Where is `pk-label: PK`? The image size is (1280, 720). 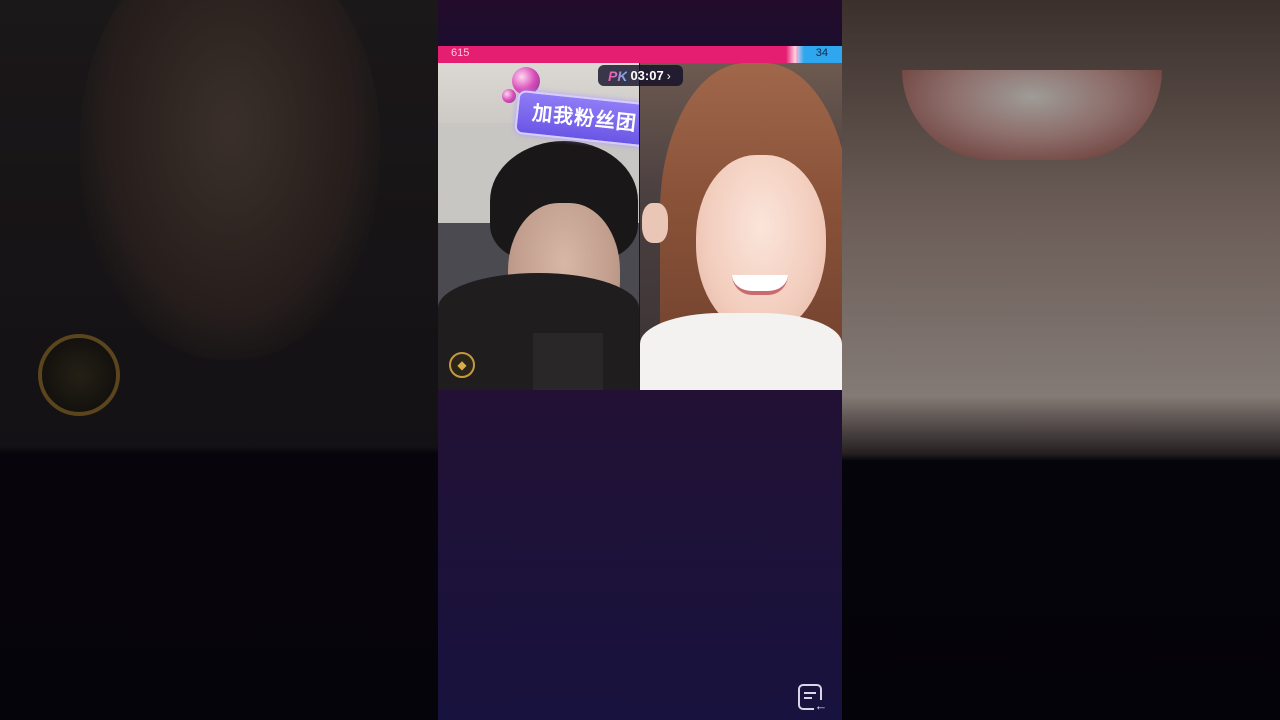
pk-label: PK is located at coordinates (618, 75).